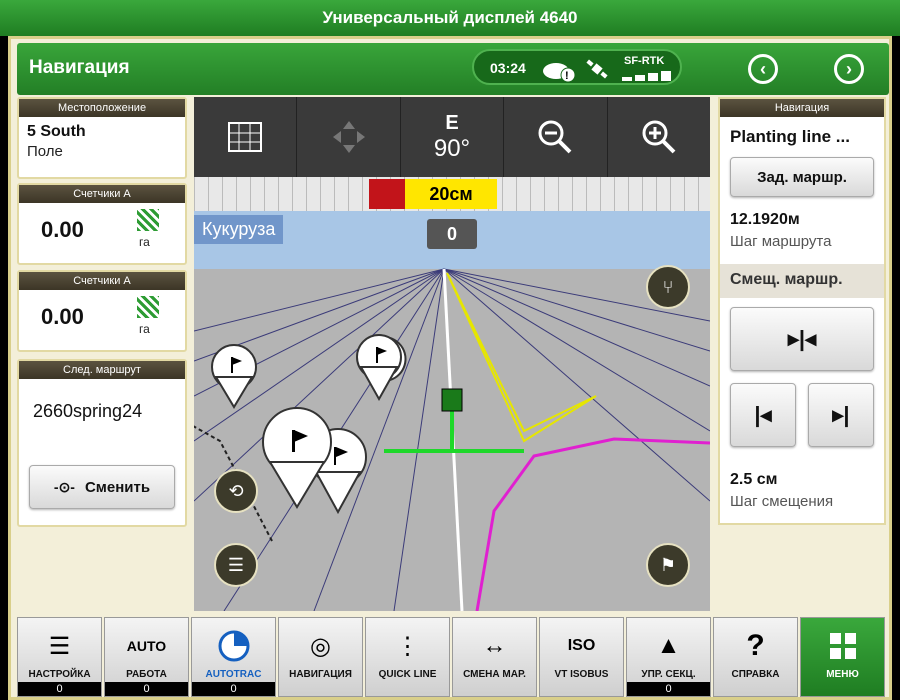  What do you see at coordinates (755, 645) in the screenshot?
I see `help-icon: ?` at bounding box center [755, 645].